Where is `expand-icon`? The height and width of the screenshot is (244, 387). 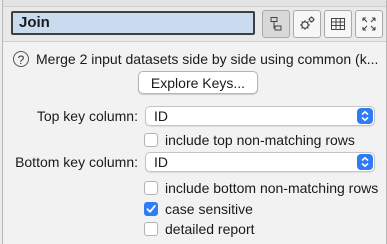
expand-icon is located at coordinates (369, 24).